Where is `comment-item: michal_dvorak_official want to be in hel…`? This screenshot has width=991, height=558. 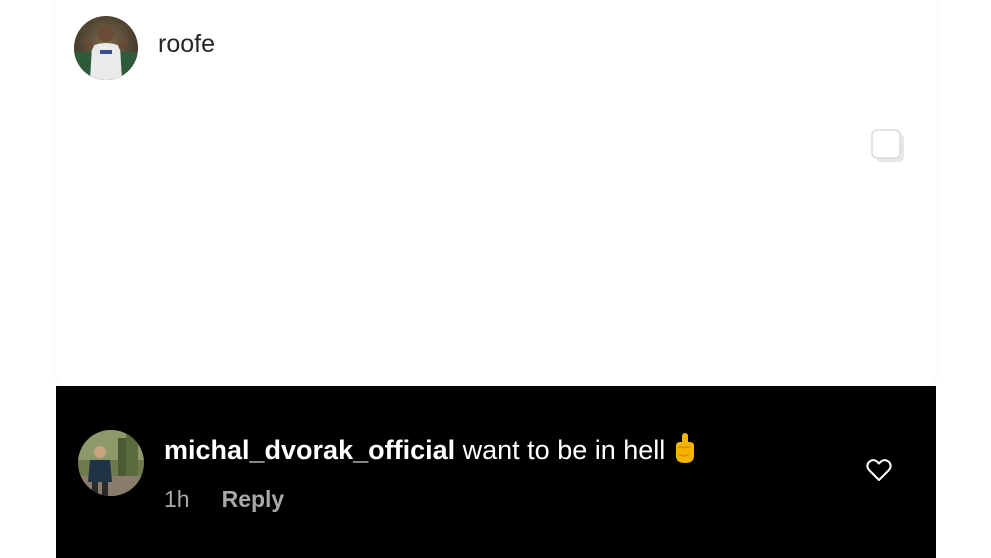
comment-item: michal_dvorak_official want to be in hel… is located at coordinates (387, 471).